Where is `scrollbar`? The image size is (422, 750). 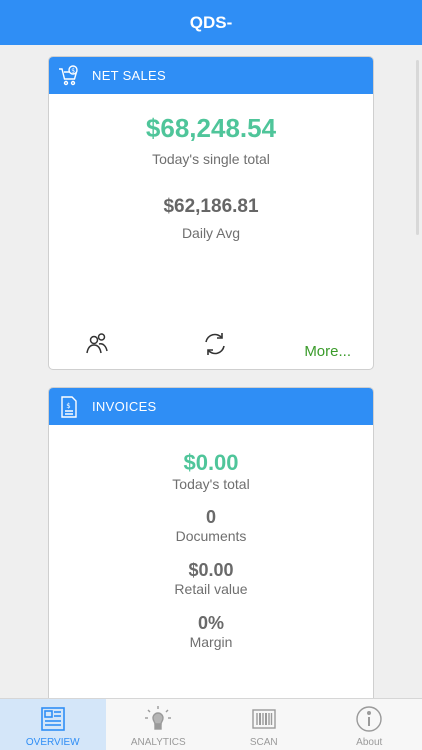 scrollbar is located at coordinates (417, 147).